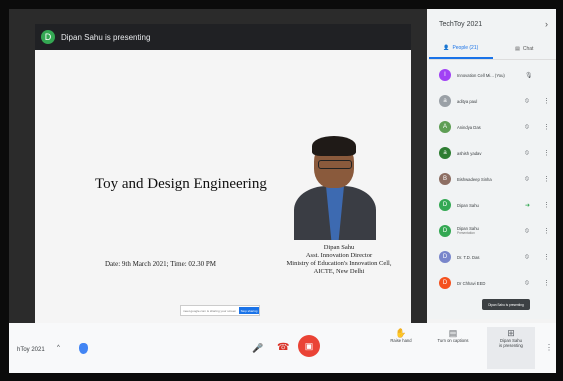  I want to click on presenting-label: Dipan Sahu is presenting, so click(106, 37).